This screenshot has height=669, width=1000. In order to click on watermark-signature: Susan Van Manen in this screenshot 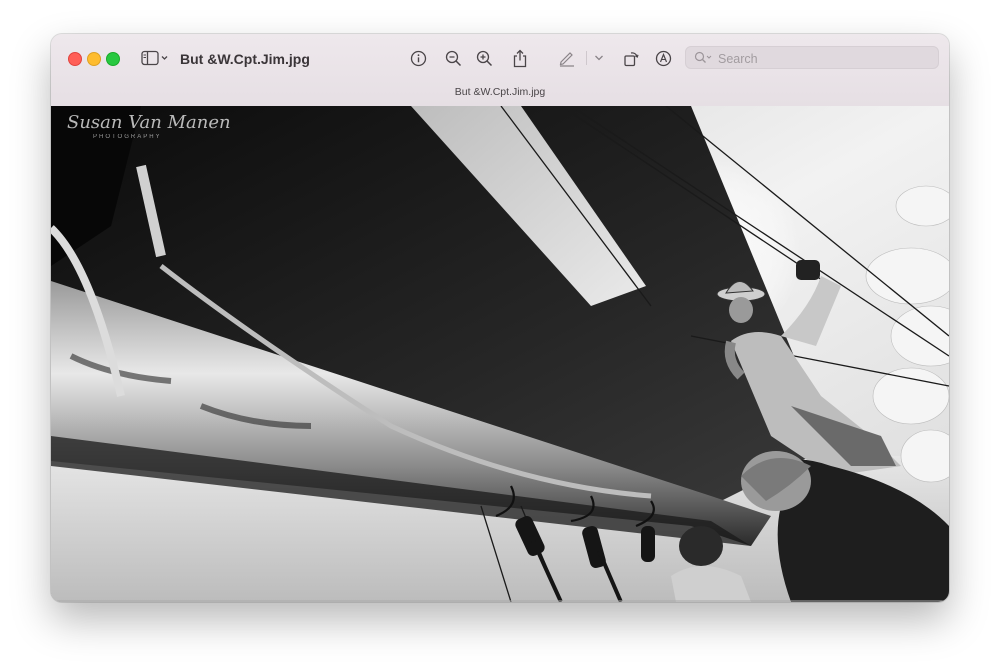, I will do `click(149, 122)`.